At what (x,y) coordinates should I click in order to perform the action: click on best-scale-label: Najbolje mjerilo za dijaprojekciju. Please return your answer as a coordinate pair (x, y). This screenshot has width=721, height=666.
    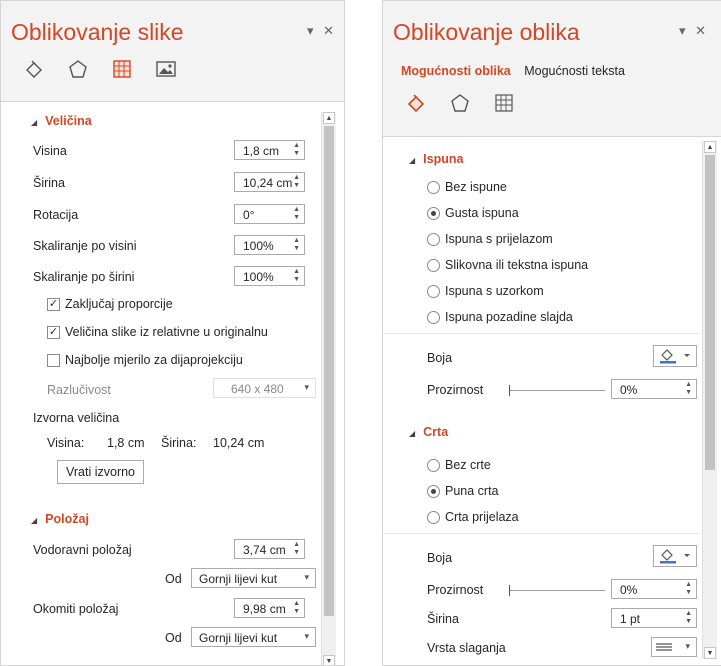
    Looking at the image, I should click on (154, 360).